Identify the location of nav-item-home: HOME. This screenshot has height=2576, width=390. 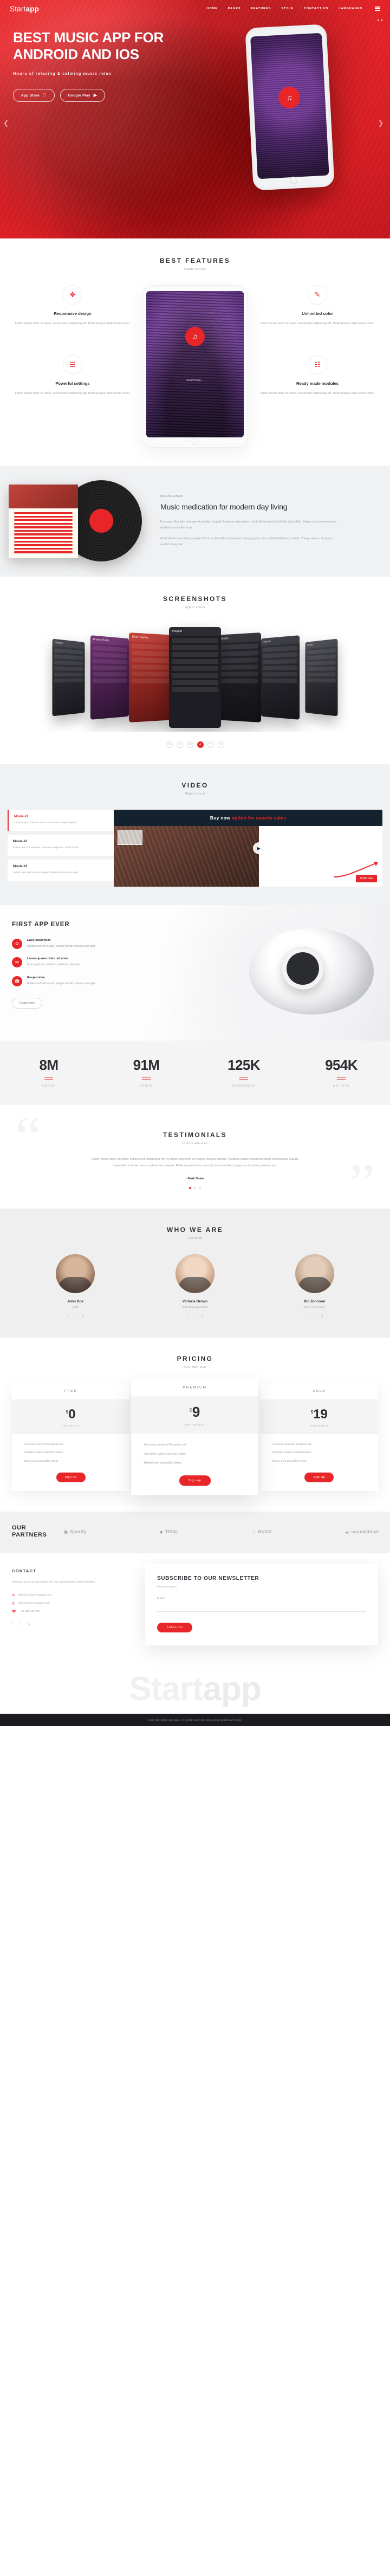
(211, 8).